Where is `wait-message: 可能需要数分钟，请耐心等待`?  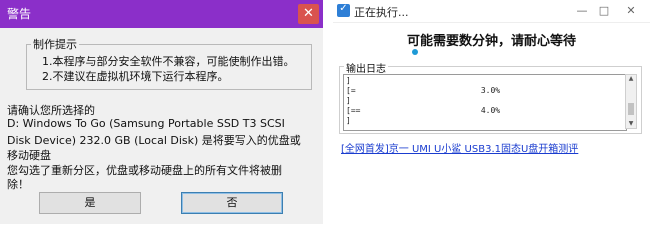 wait-message: 可能需要数分钟，请耐心等待 is located at coordinates (491, 41).